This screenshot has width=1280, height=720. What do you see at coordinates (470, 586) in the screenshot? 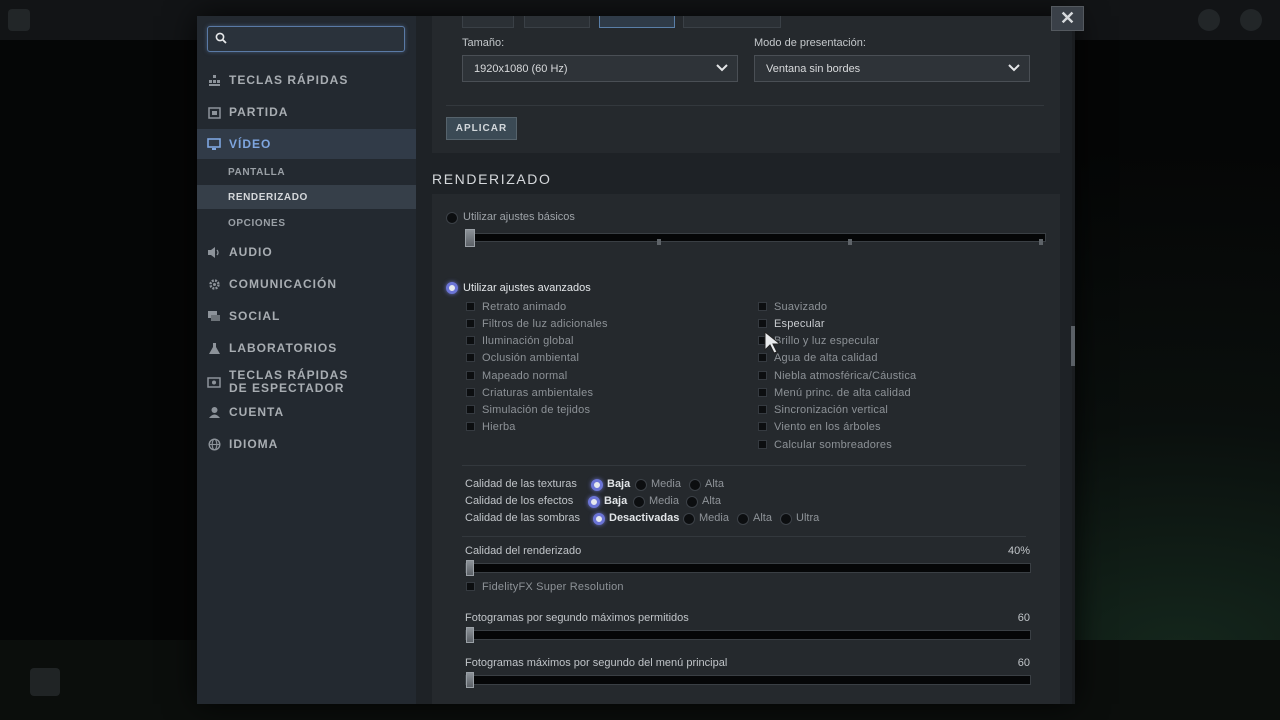
I see `checkbox-fsr` at bounding box center [470, 586].